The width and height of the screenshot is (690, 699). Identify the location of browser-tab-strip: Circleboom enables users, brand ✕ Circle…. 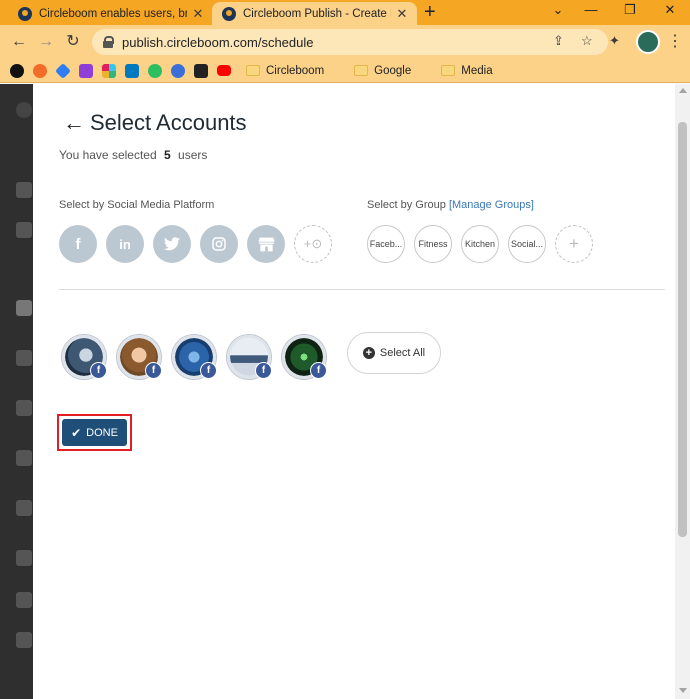
(345, 12).